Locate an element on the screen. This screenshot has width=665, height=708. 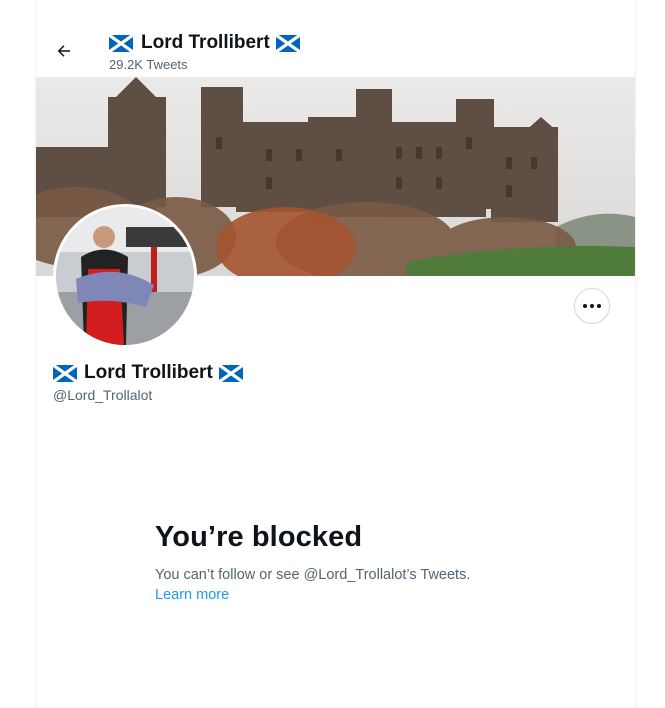
arrow-left-icon is located at coordinates (63, 51).